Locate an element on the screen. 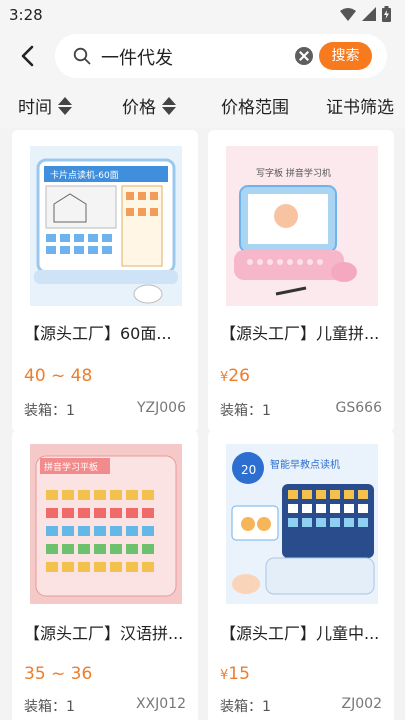 This screenshot has height=720, width=405. product-image: 卡片点读机-60面 is located at coordinates (106, 226).